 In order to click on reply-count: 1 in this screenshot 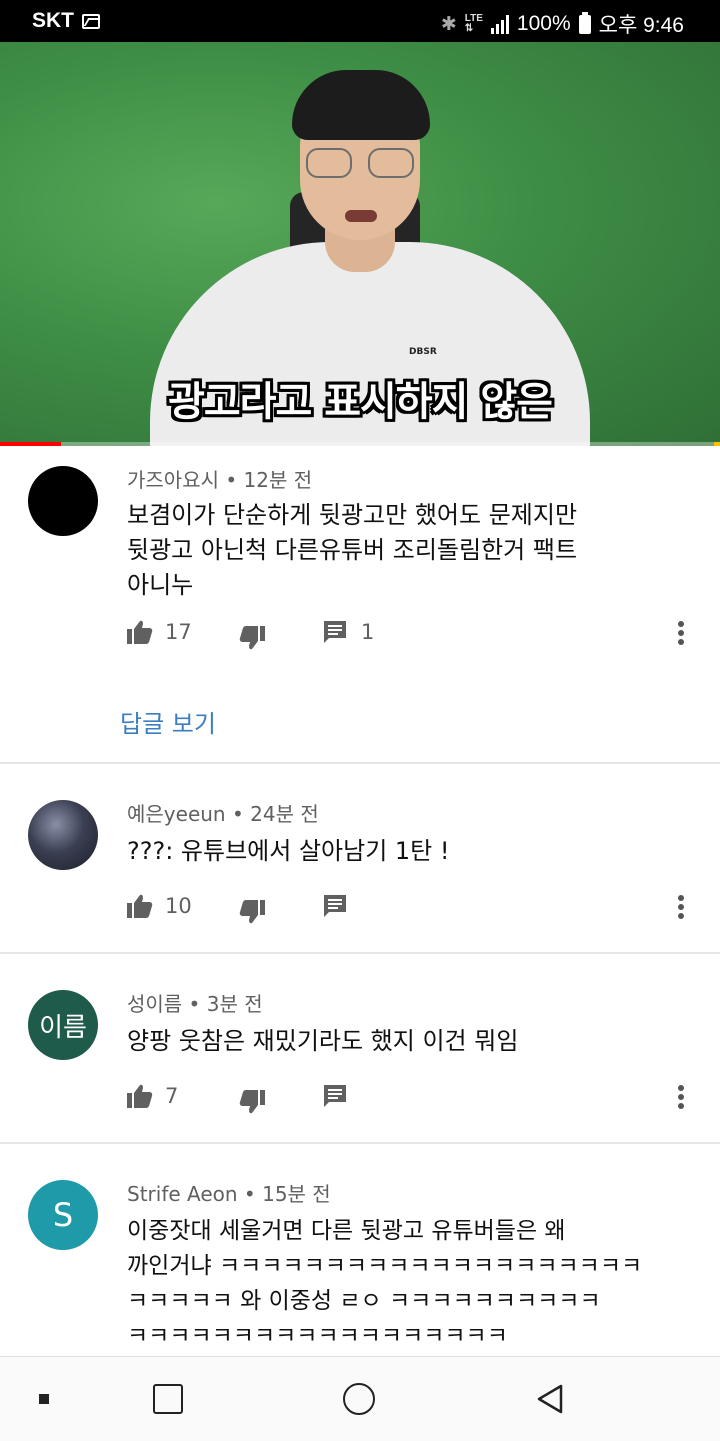, I will do `click(368, 632)`.